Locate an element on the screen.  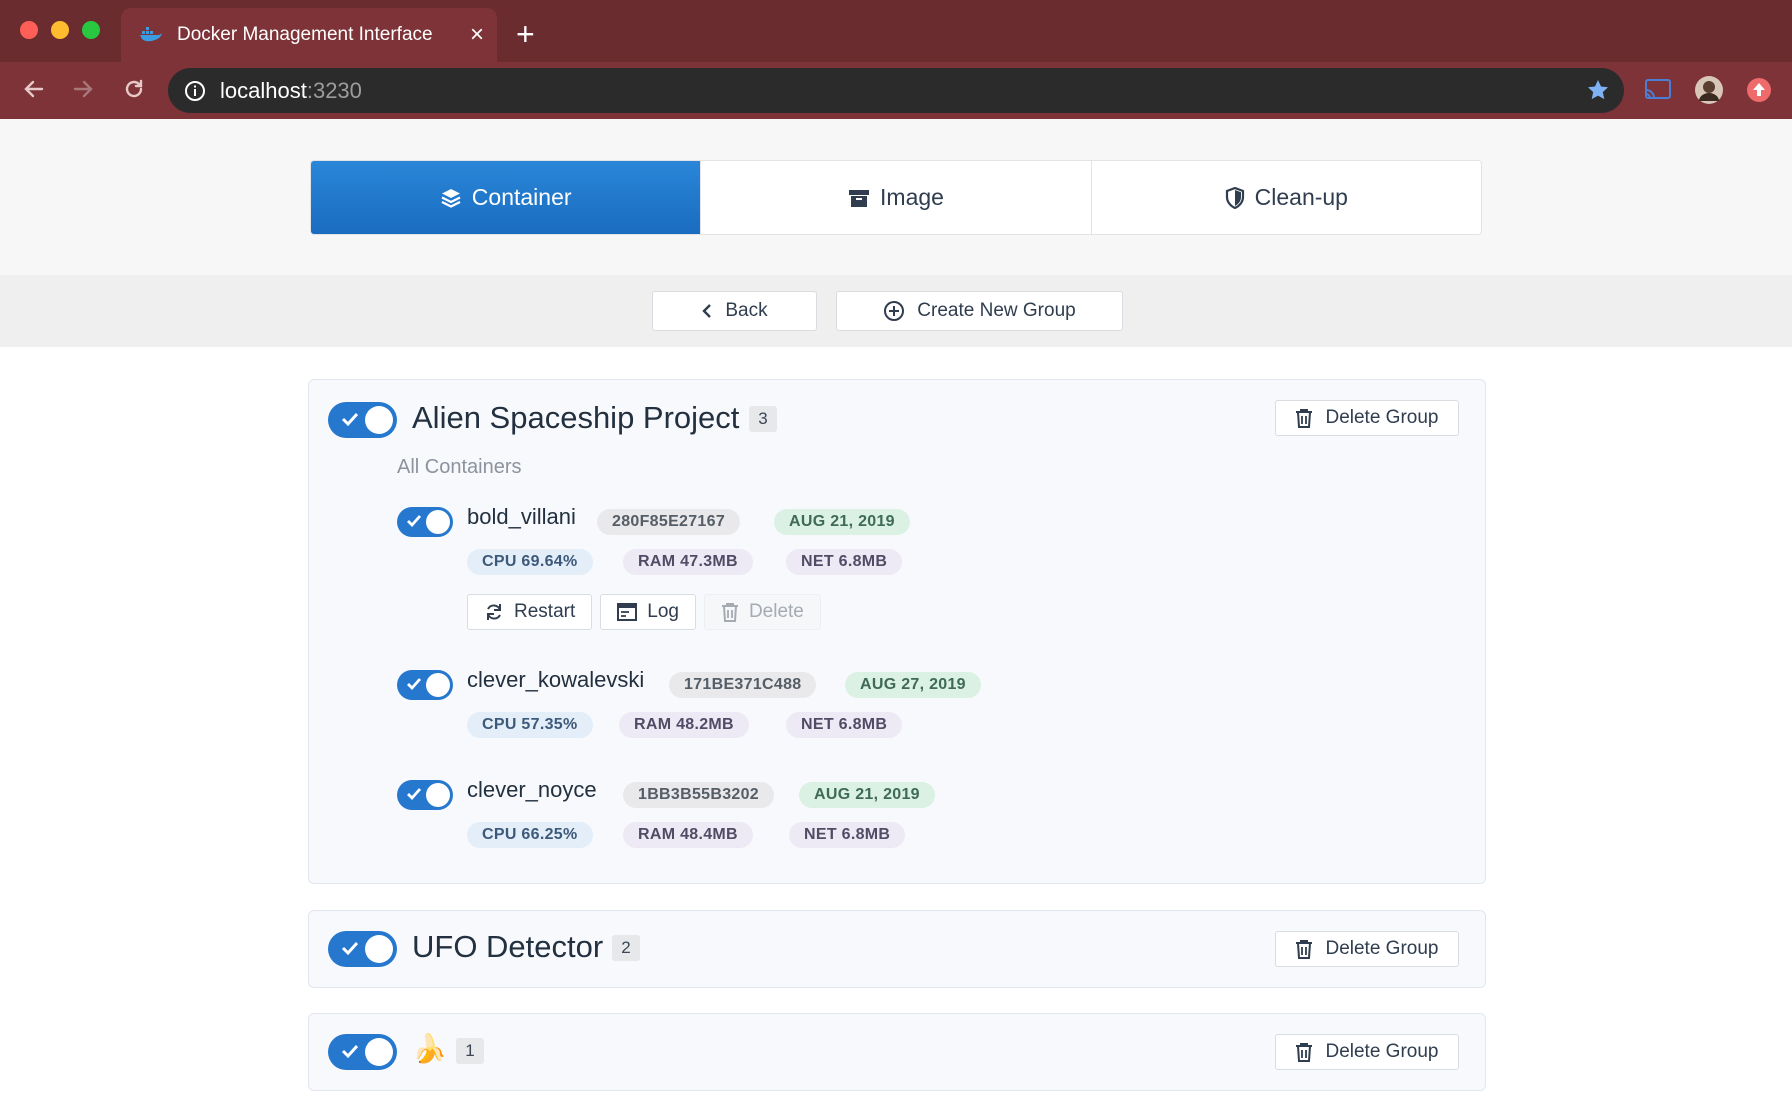
group-count-badge: 1 is located at coordinates (470, 1051).